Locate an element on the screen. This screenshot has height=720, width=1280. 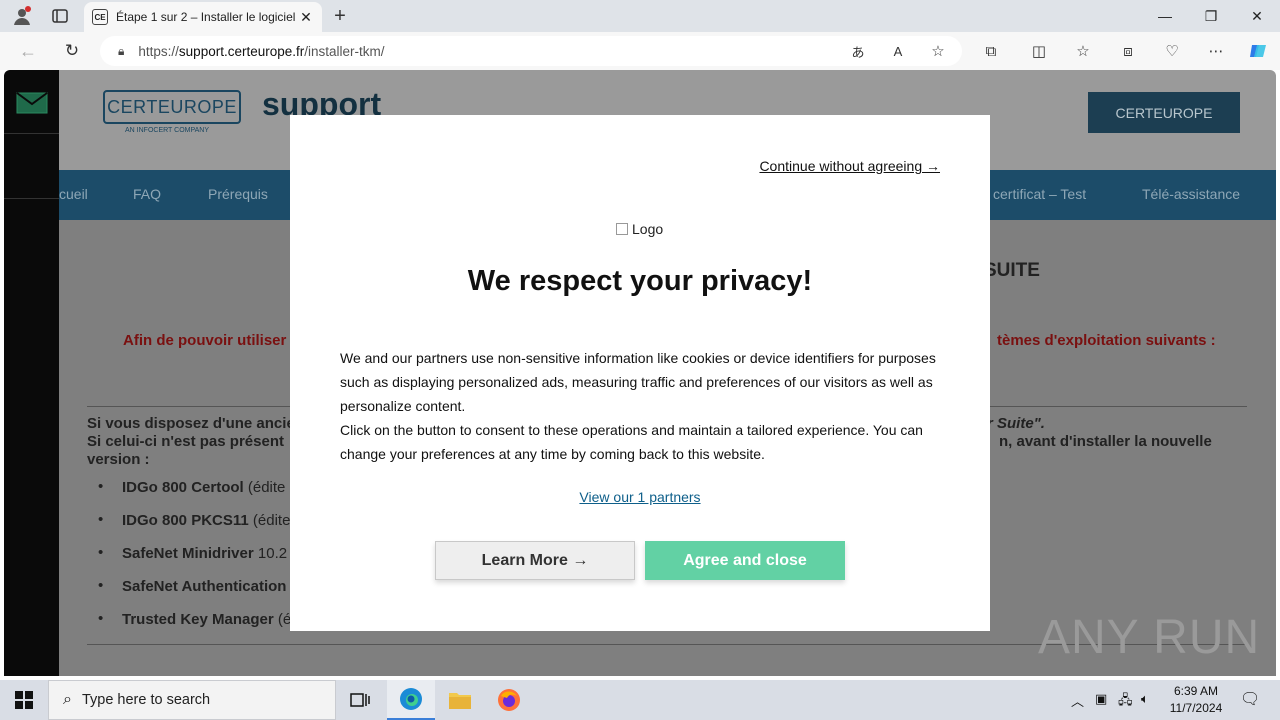
list-item: IDGo 800 PKCS11 (édite is located at coordinates (194, 520).